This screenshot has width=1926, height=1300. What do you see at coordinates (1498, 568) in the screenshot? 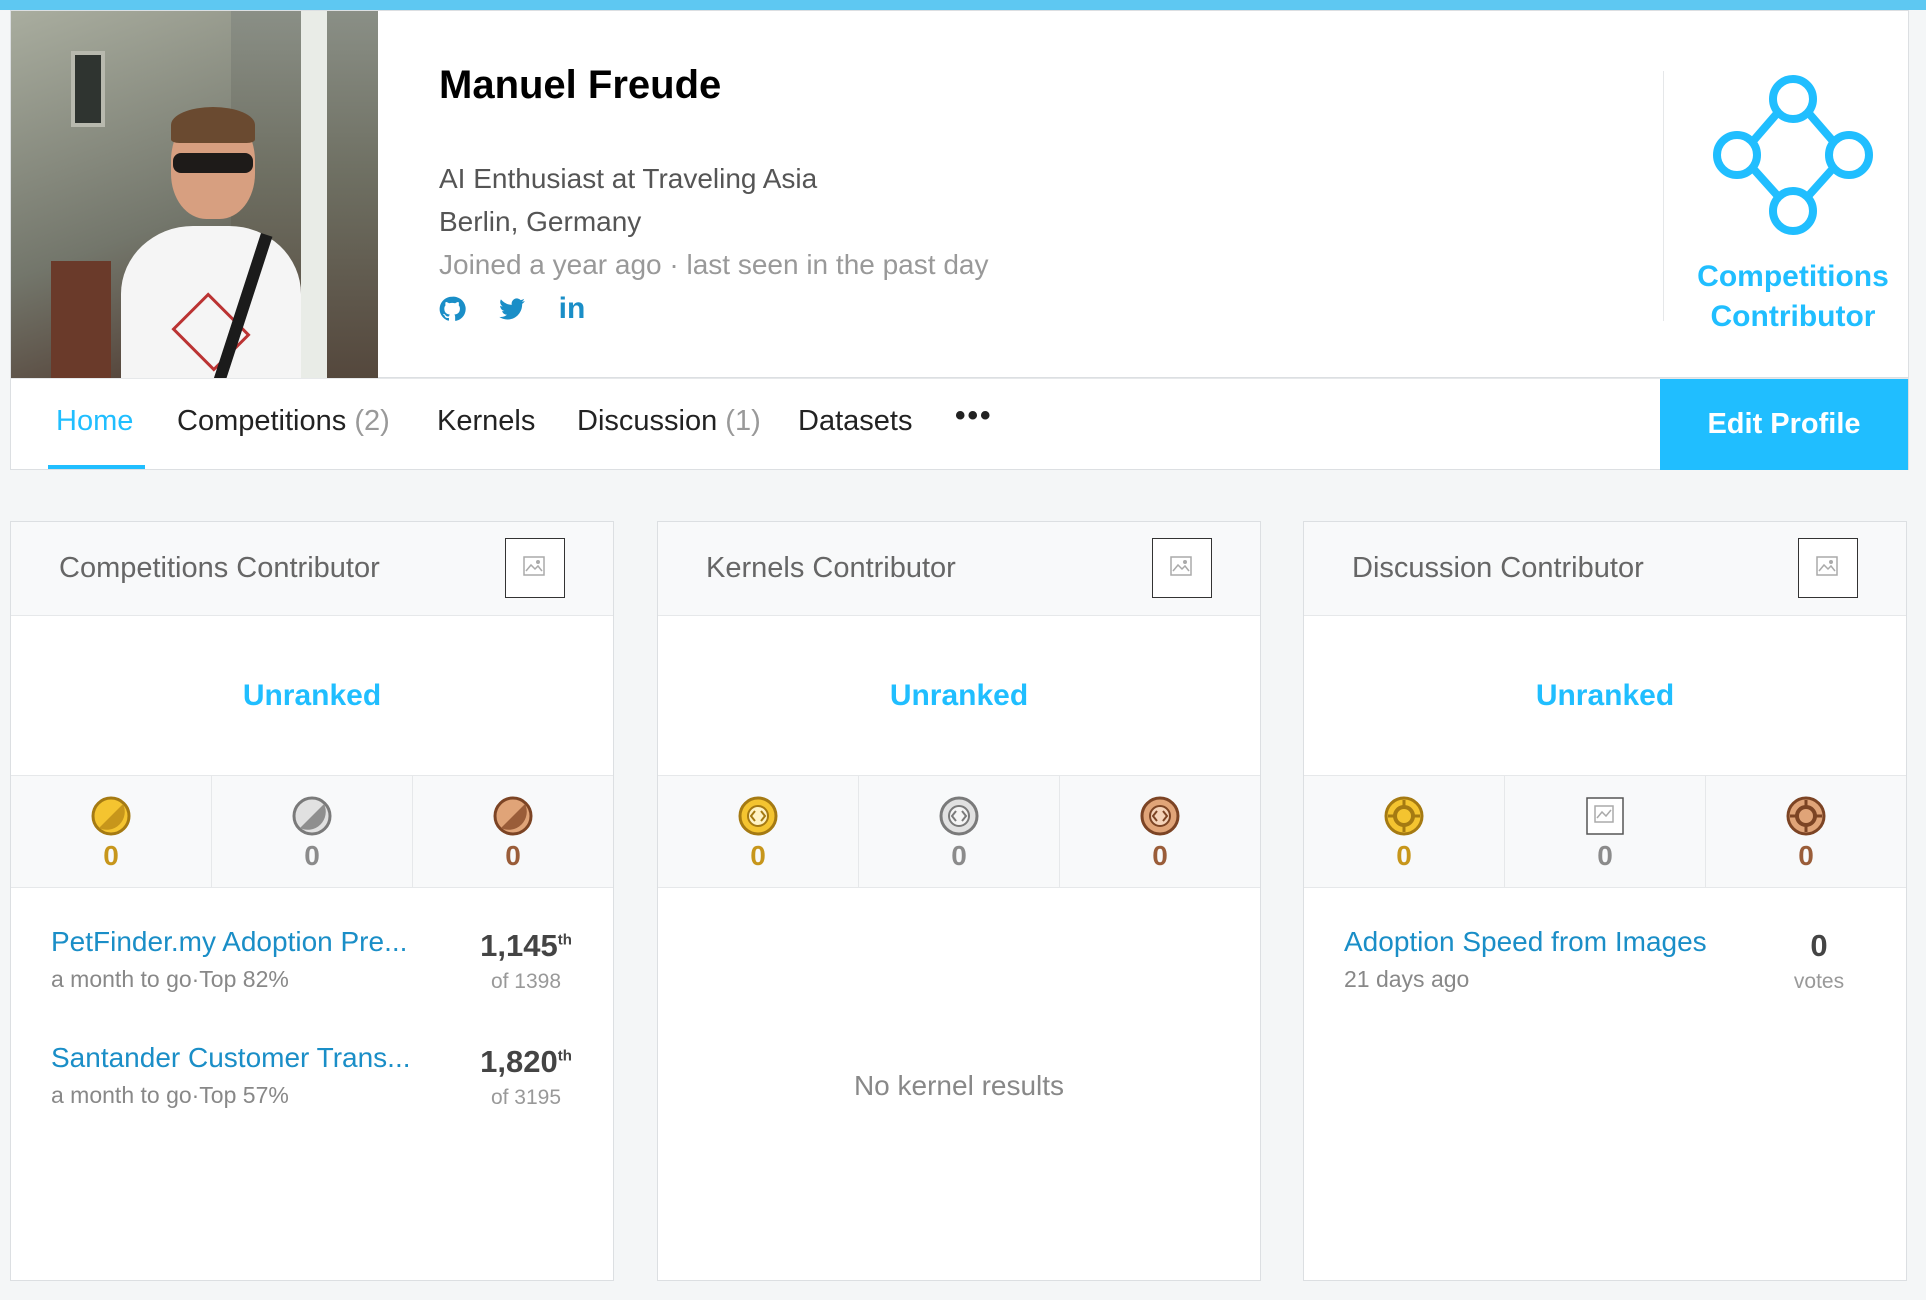
I see `card-title: Discussion Contributor` at bounding box center [1498, 568].